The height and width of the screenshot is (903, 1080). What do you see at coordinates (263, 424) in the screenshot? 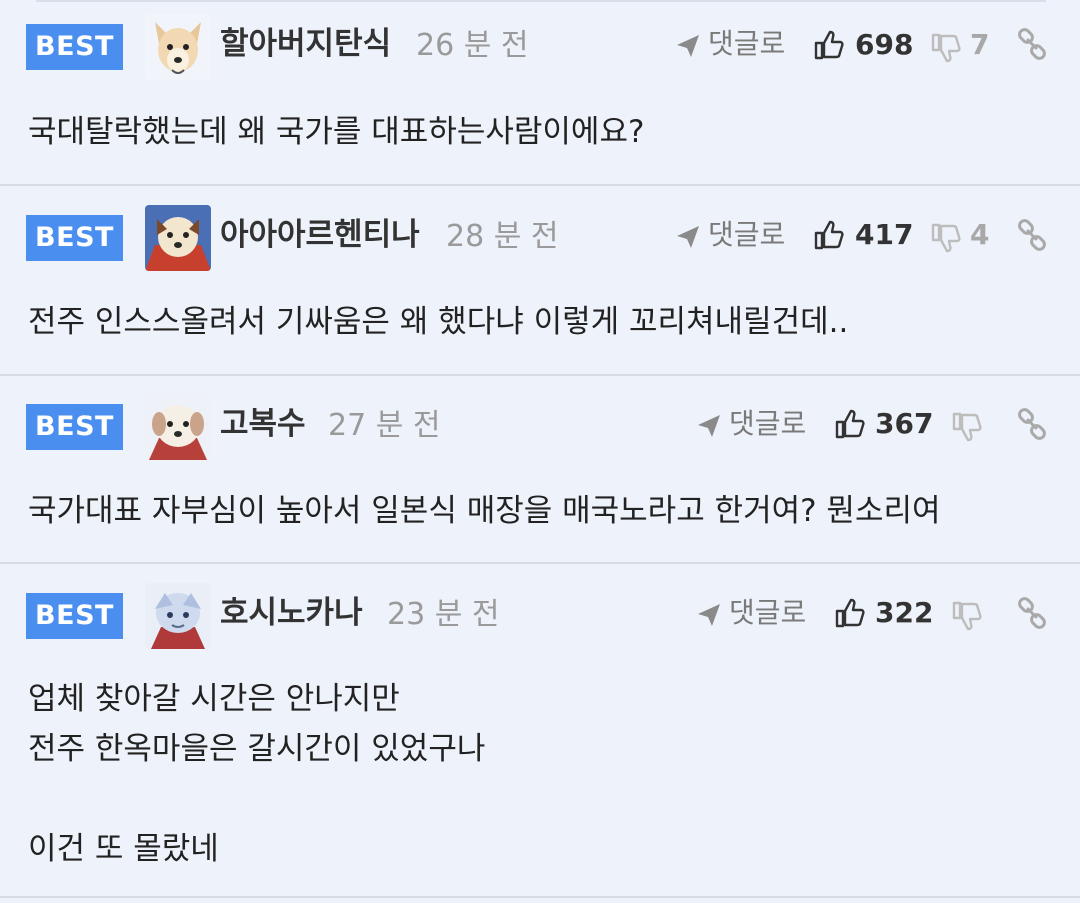
I see `nickname: 고복수` at bounding box center [263, 424].